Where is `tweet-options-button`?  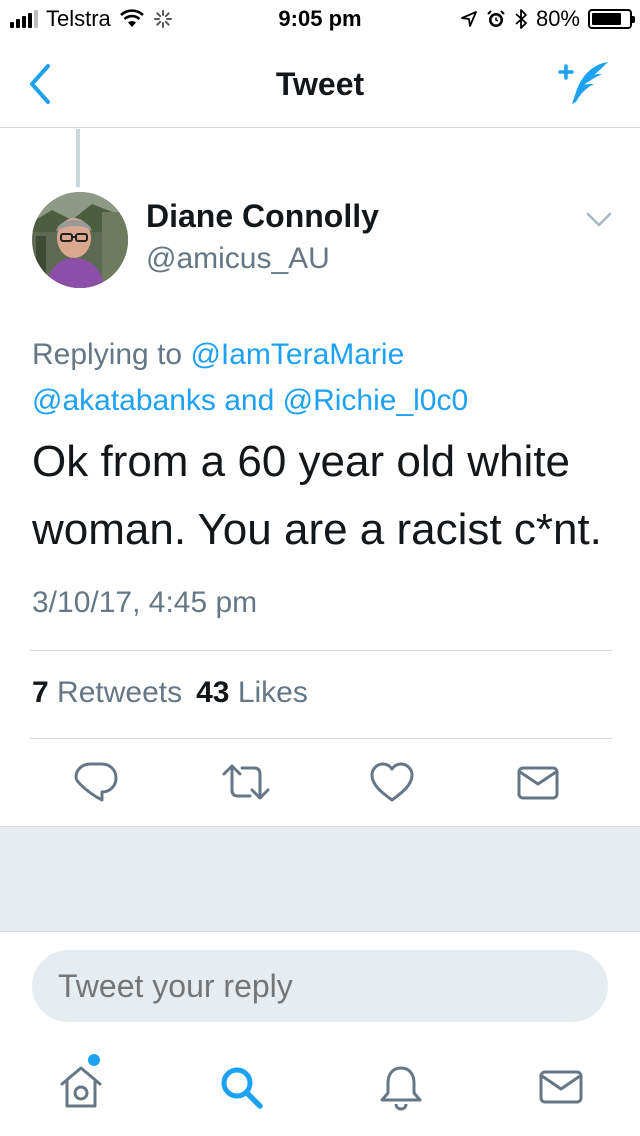 tweet-options-button is located at coordinates (599, 220).